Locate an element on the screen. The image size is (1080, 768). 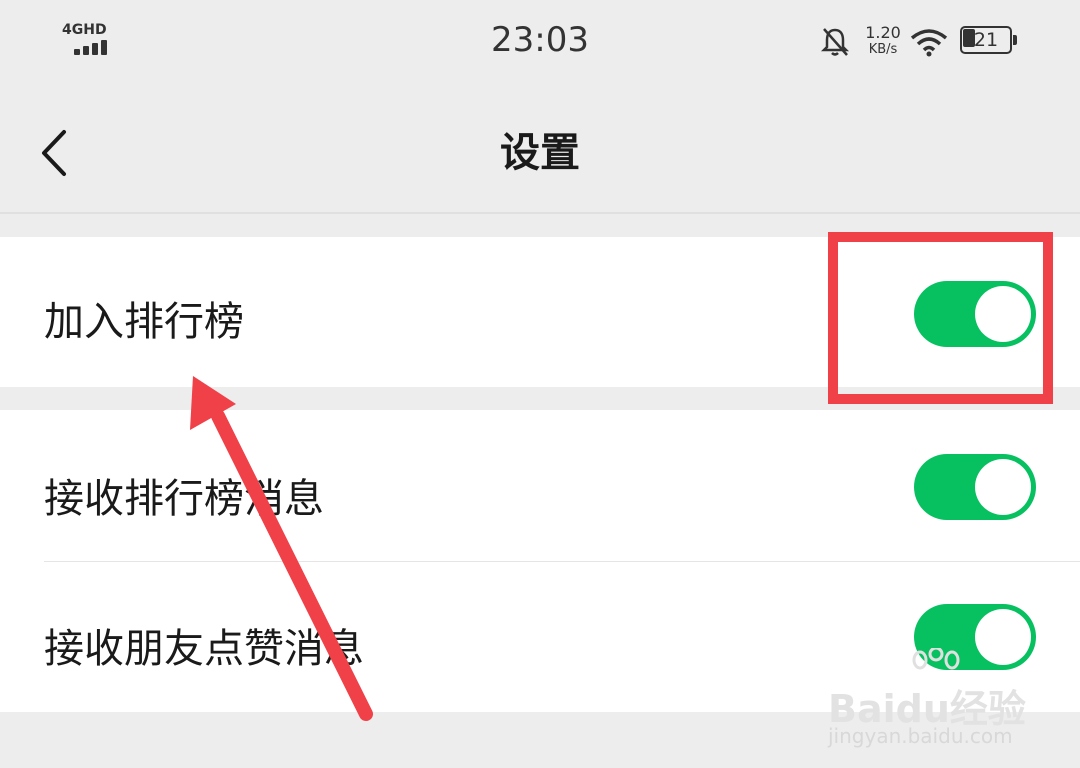
status-bar: 4GHD 23:03 1.20 KB/s 21 is located at coordinates (540, 45).